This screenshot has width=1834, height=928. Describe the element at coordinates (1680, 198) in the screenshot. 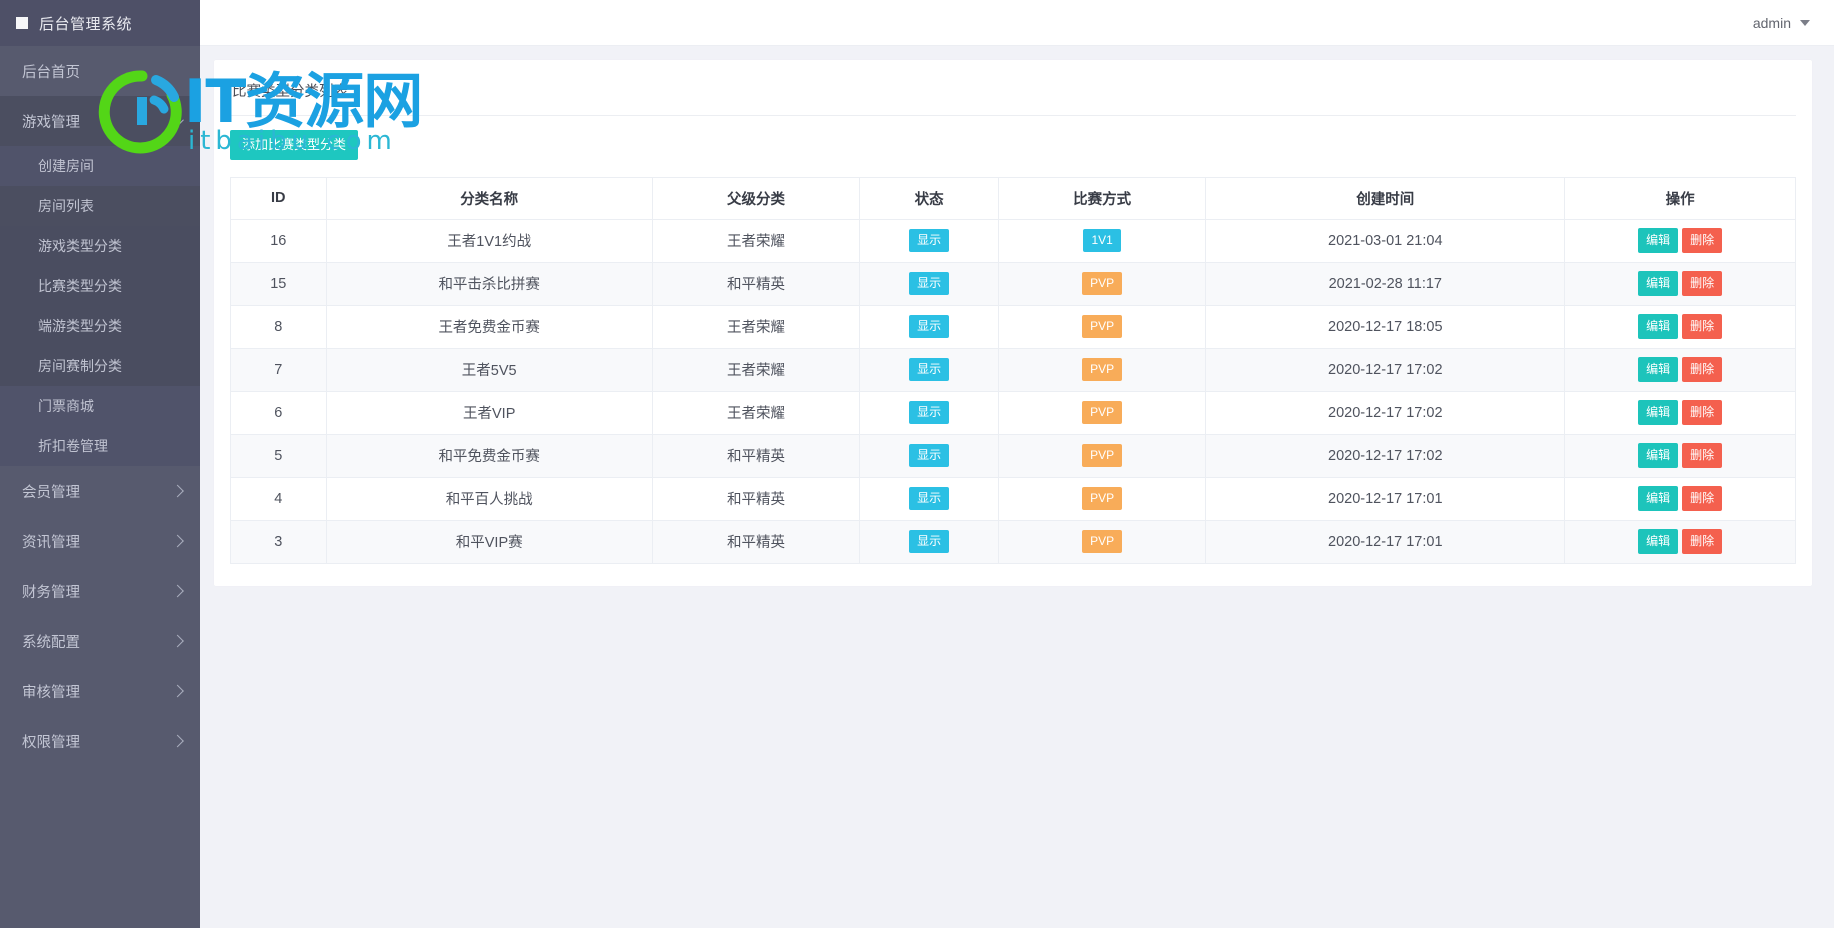

I see `column-header: 操作` at that location.